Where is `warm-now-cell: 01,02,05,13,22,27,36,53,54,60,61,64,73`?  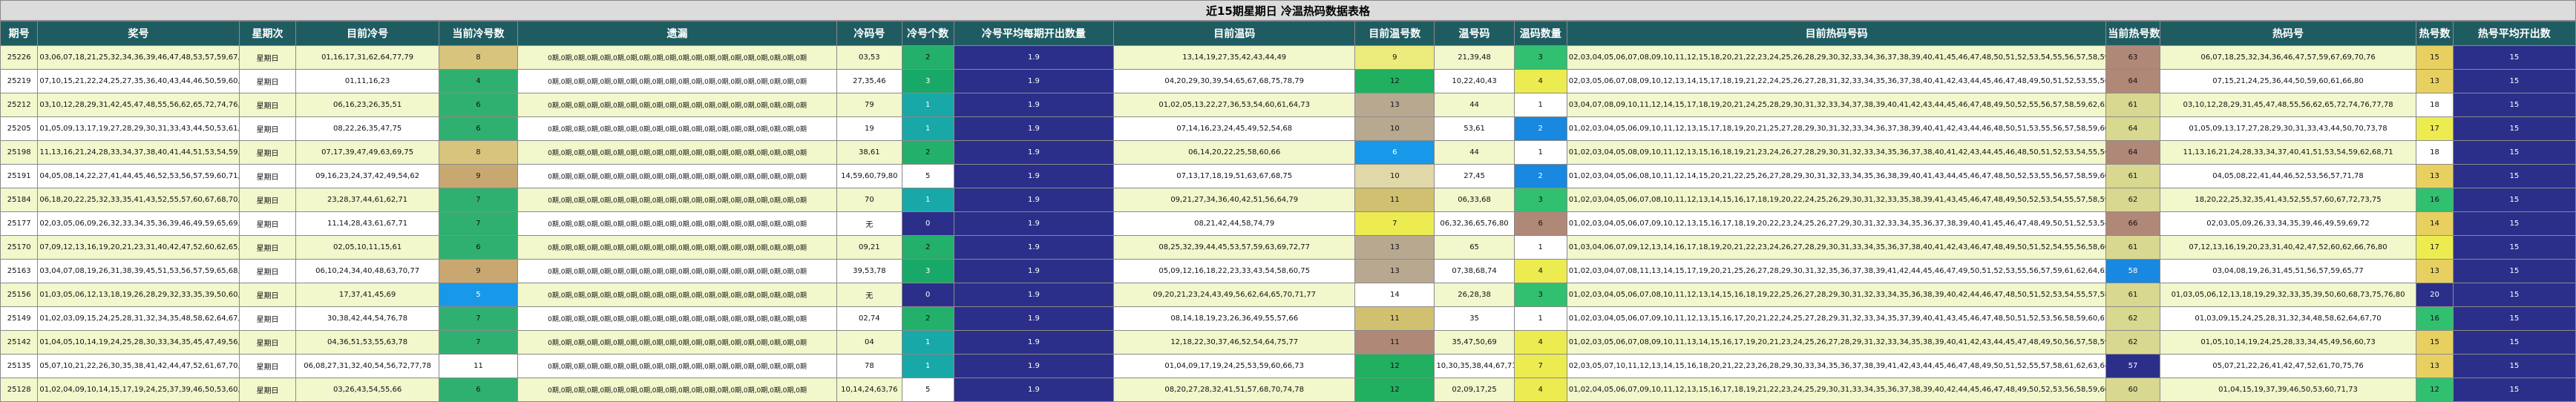 warm-now-cell: 01,02,05,13,22,27,36,53,54,60,61,64,73 is located at coordinates (1235, 105).